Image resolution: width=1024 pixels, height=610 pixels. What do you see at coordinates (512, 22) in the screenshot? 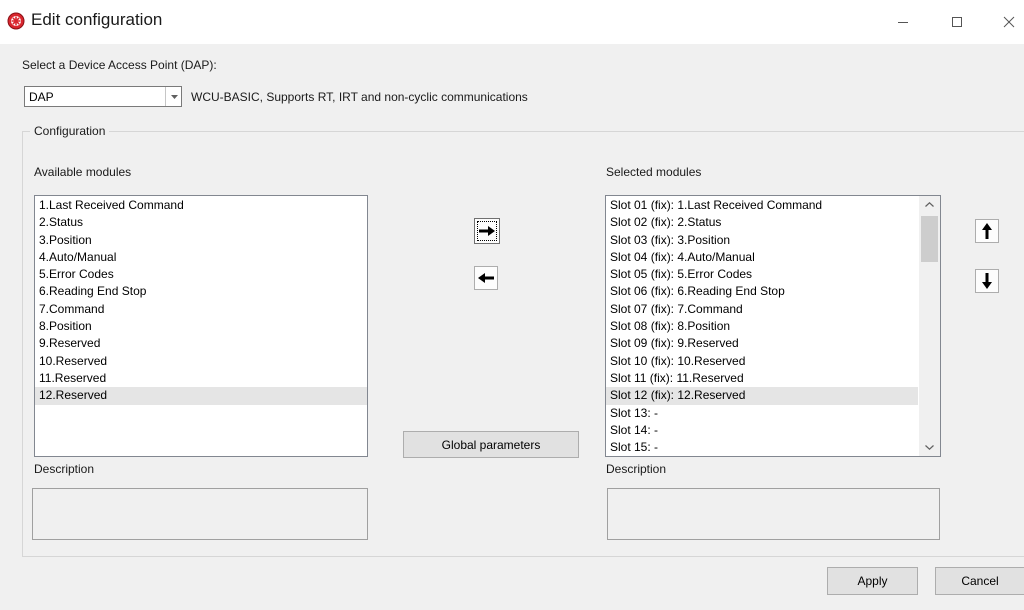
I see `title-bar: Edit configuration` at bounding box center [512, 22].